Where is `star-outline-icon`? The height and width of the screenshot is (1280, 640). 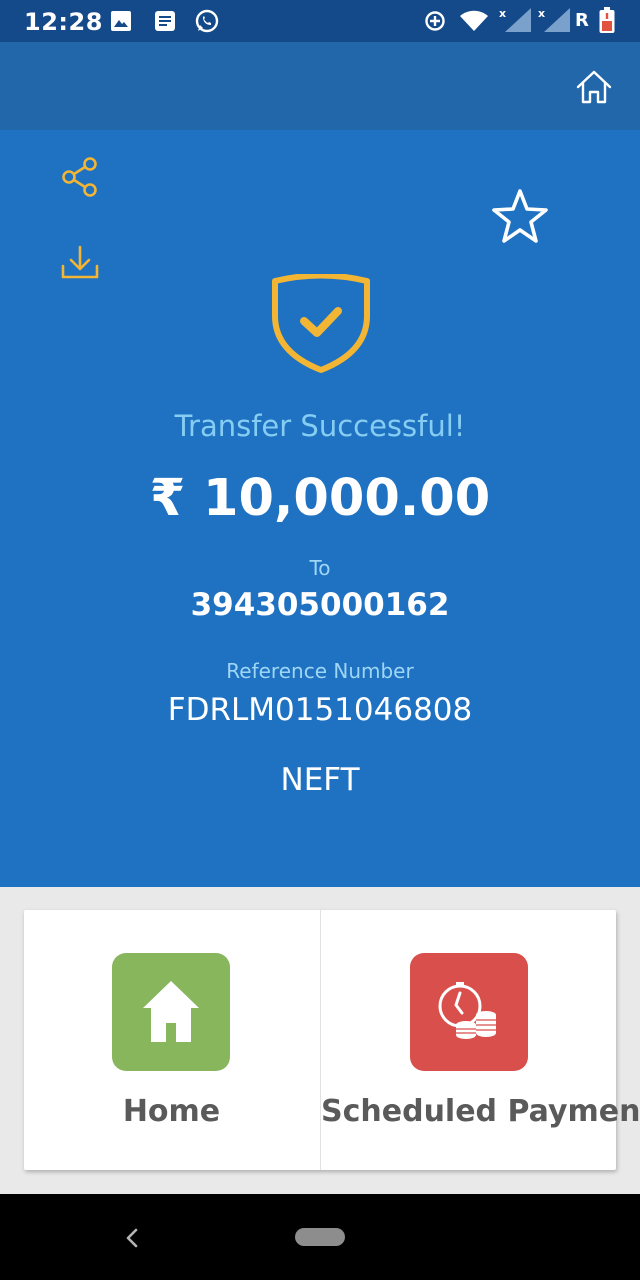
star-outline-icon is located at coordinates (520, 216).